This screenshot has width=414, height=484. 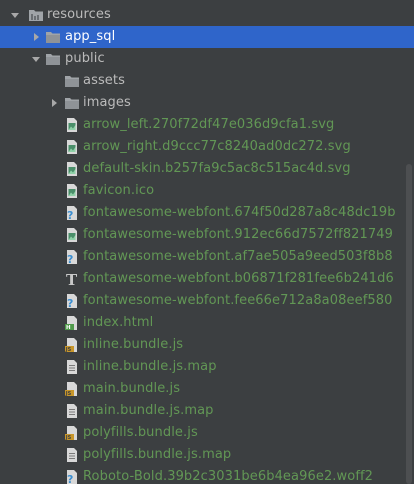 I want to click on tree-file-row: polyfills.bundle.js.map, so click(x=207, y=455).